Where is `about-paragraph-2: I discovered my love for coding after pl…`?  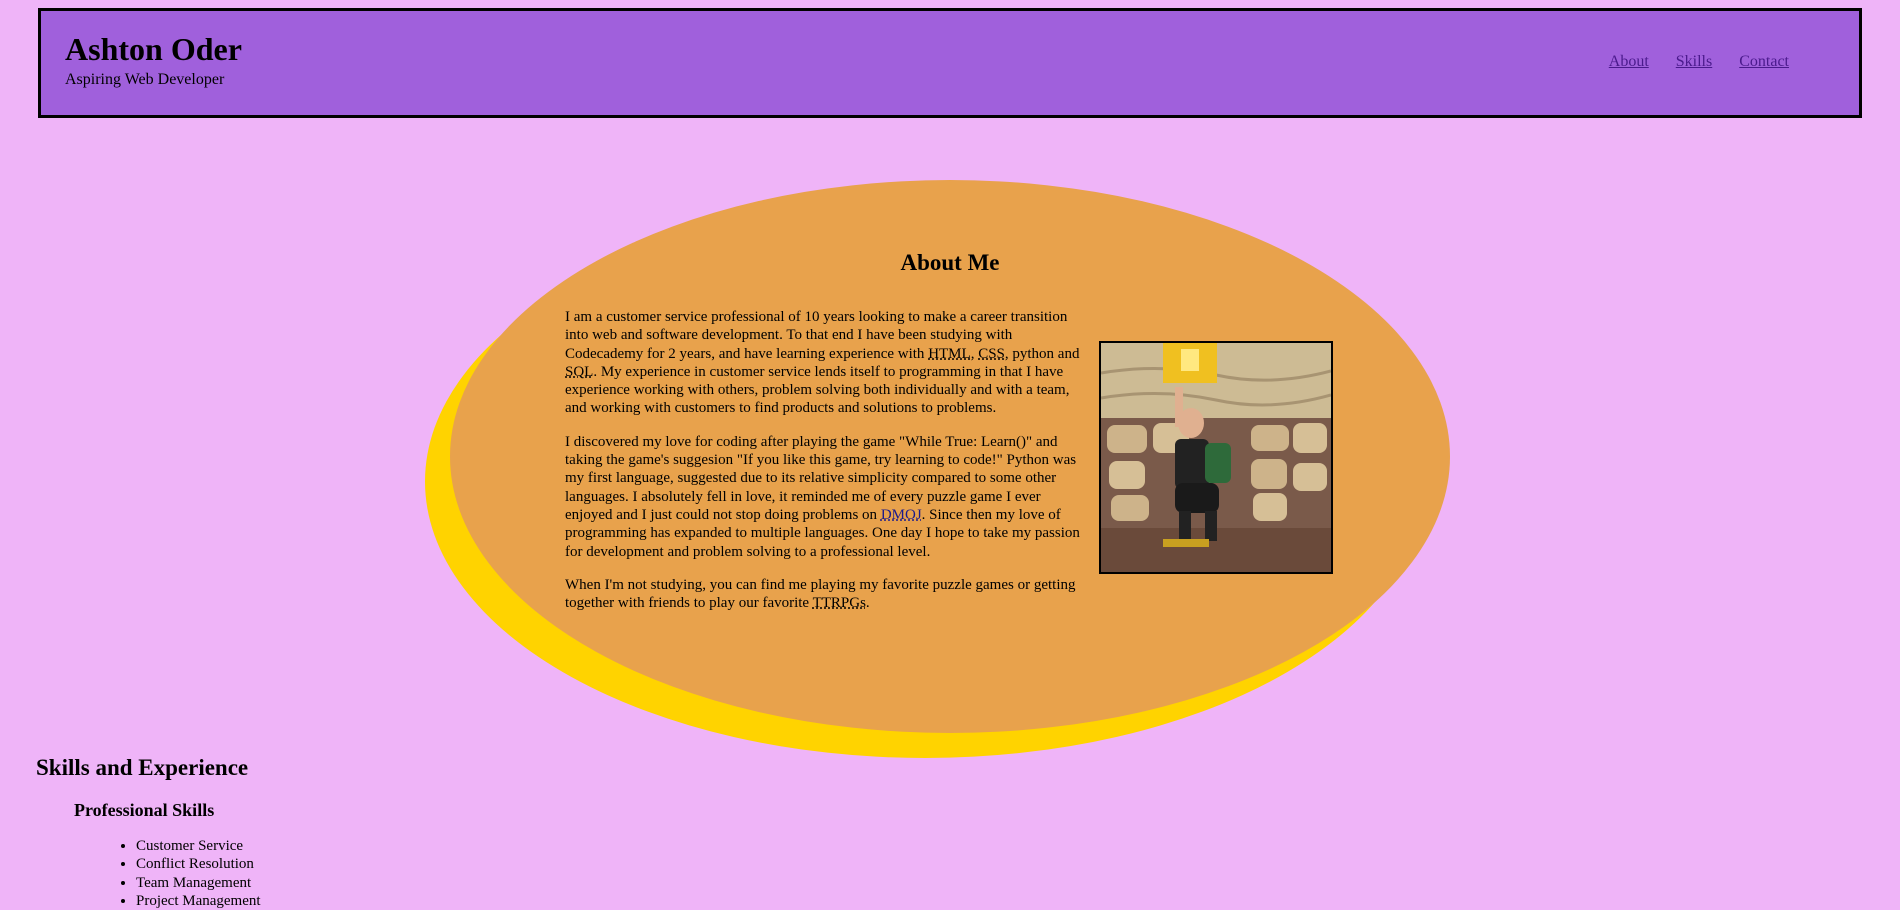 about-paragraph-2: I discovered my love for coding after pl… is located at coordinates (825, 497).